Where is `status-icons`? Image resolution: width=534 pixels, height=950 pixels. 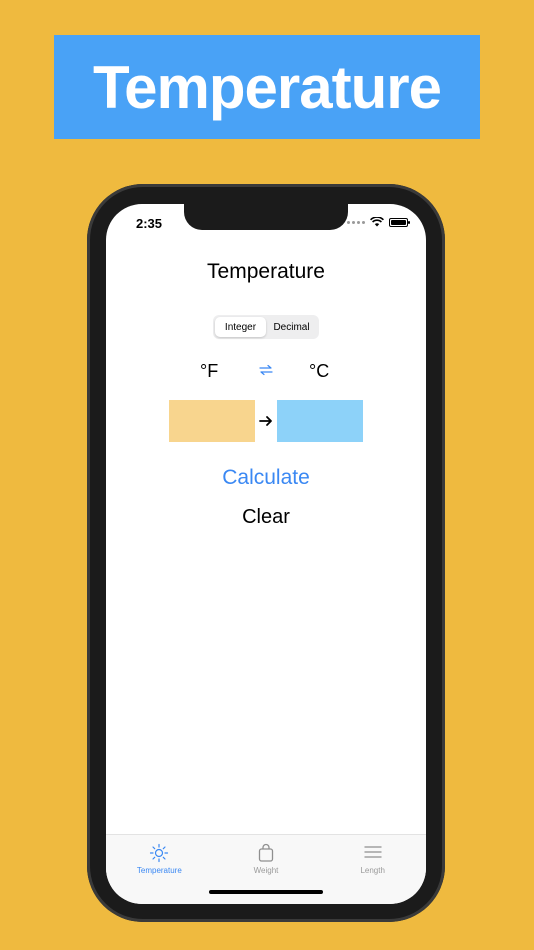 status-icons is located at coordinates (378, 222).